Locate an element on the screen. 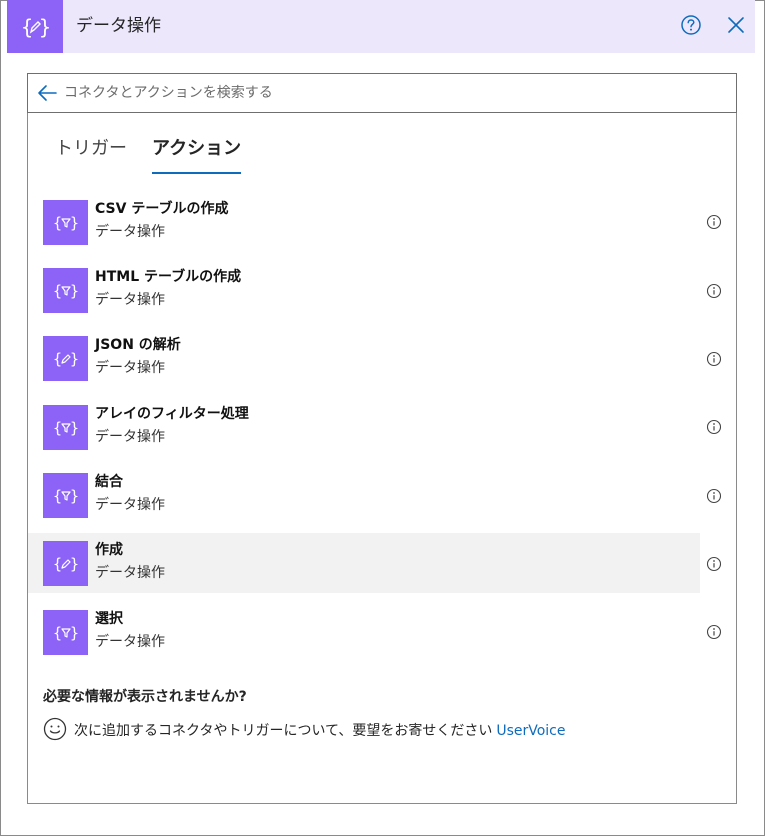 The height and width of the screenshot is (836, 765). back-arrow-icon is located at coordinates (47, 93).